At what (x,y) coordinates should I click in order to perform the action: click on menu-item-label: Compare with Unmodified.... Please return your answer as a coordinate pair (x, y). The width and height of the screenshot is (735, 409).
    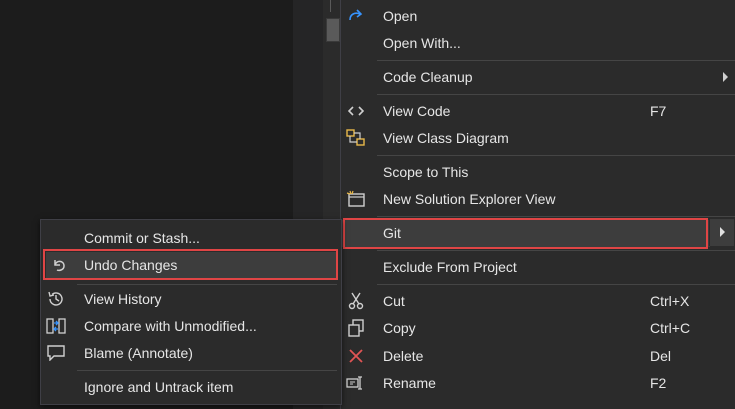
    Looking at the image, I should click on (170, 326).